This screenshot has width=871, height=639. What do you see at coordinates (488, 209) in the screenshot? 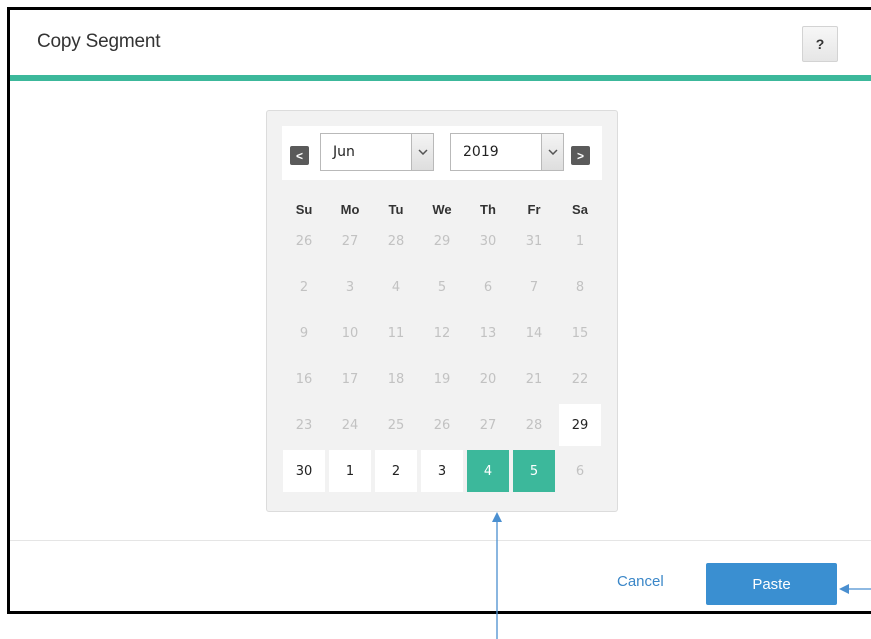
I see `weekday-header: Th` at bounding box center [488, 209].